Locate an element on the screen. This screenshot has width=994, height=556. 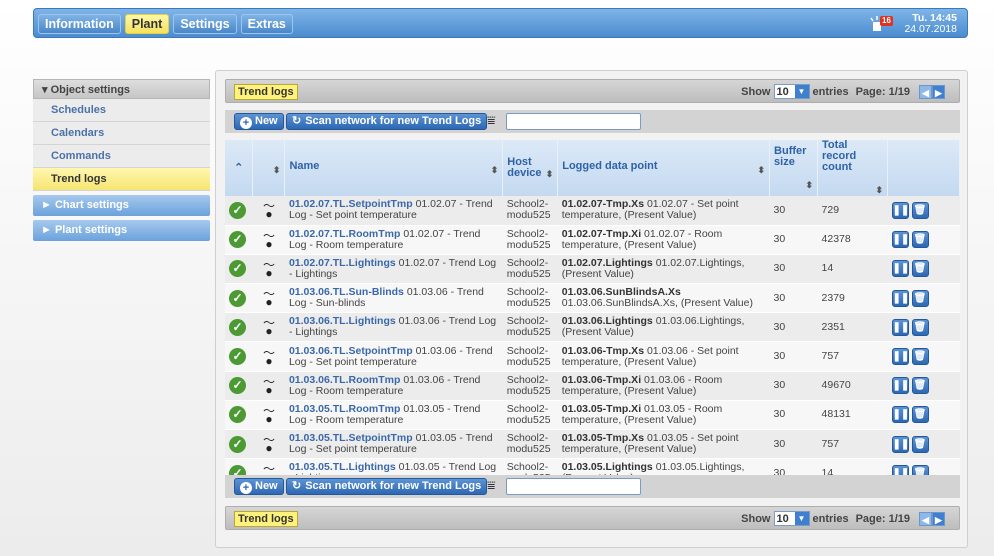
column-header-total-record-count: Total record count ⬍ is located at coordinates (853, 168).